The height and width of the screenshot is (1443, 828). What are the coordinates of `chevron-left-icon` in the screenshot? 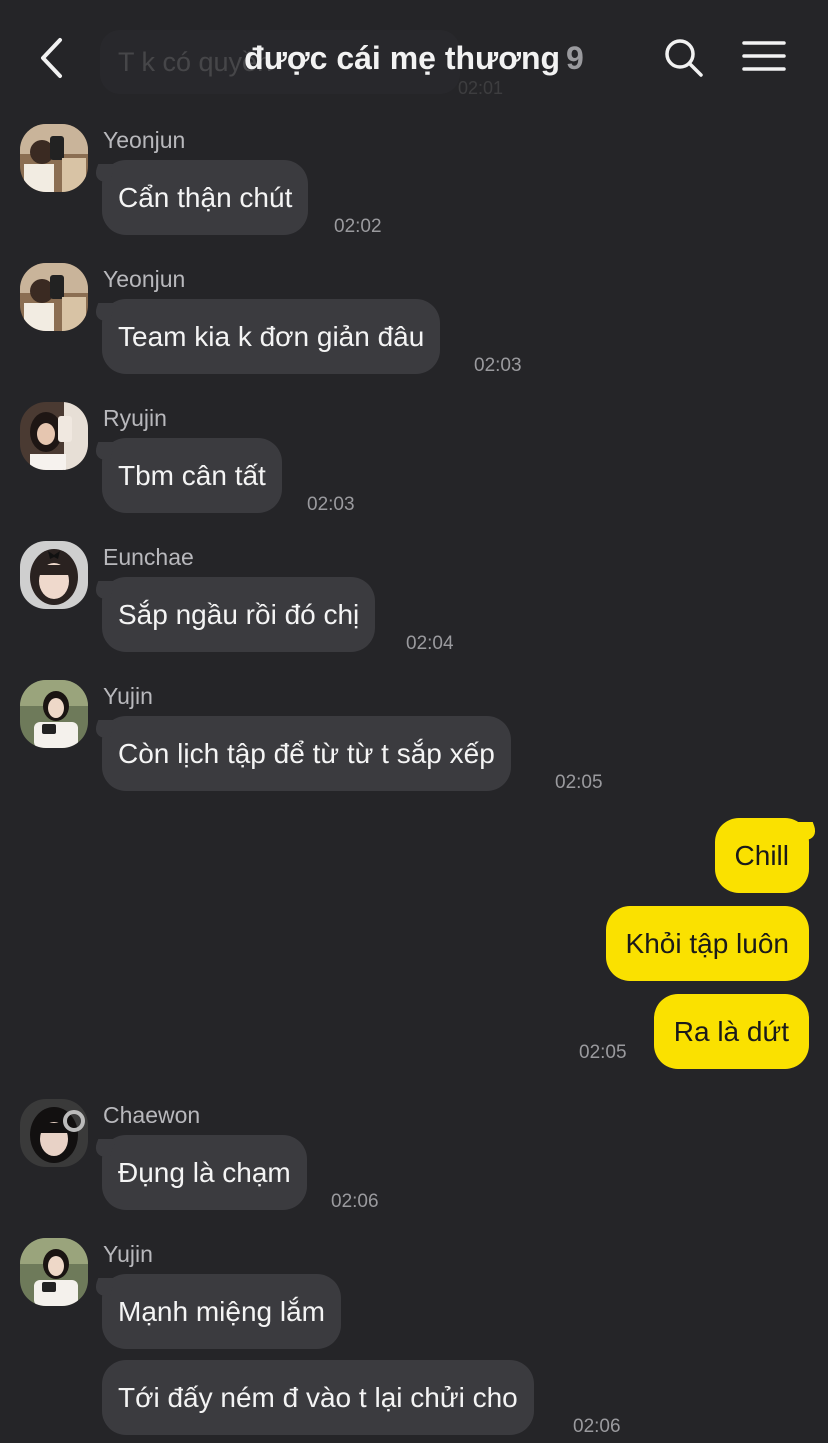 It's located at (51, 58).